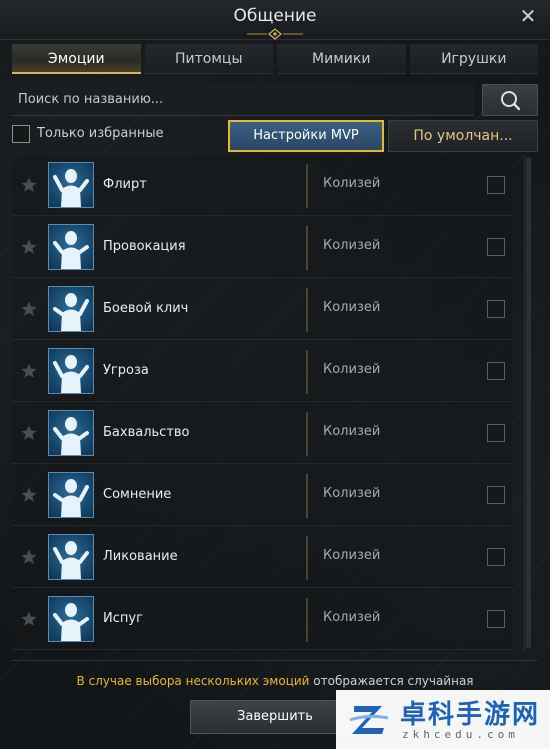 This screenshot has width=550, height=749. I want to click on watermark-text: 卓科手游网, so click(470, 715).